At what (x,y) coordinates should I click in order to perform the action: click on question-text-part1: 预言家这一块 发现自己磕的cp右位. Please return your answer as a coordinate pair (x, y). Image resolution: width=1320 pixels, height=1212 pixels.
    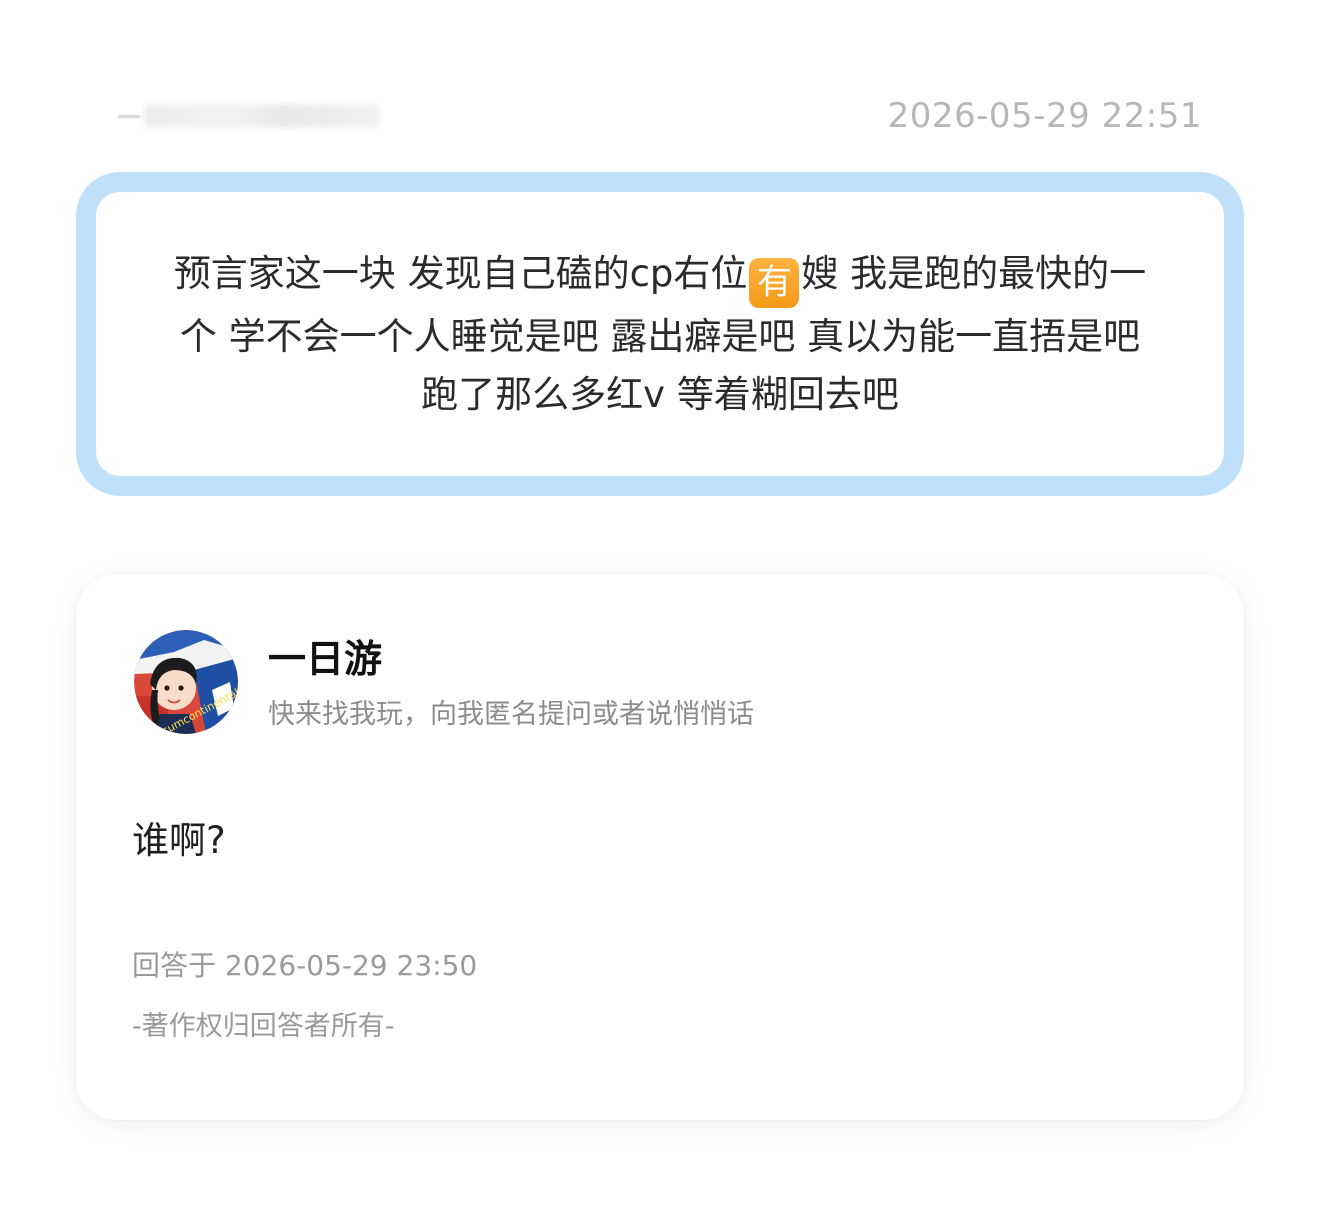
    Looking at the image, I should click on (460, 273).